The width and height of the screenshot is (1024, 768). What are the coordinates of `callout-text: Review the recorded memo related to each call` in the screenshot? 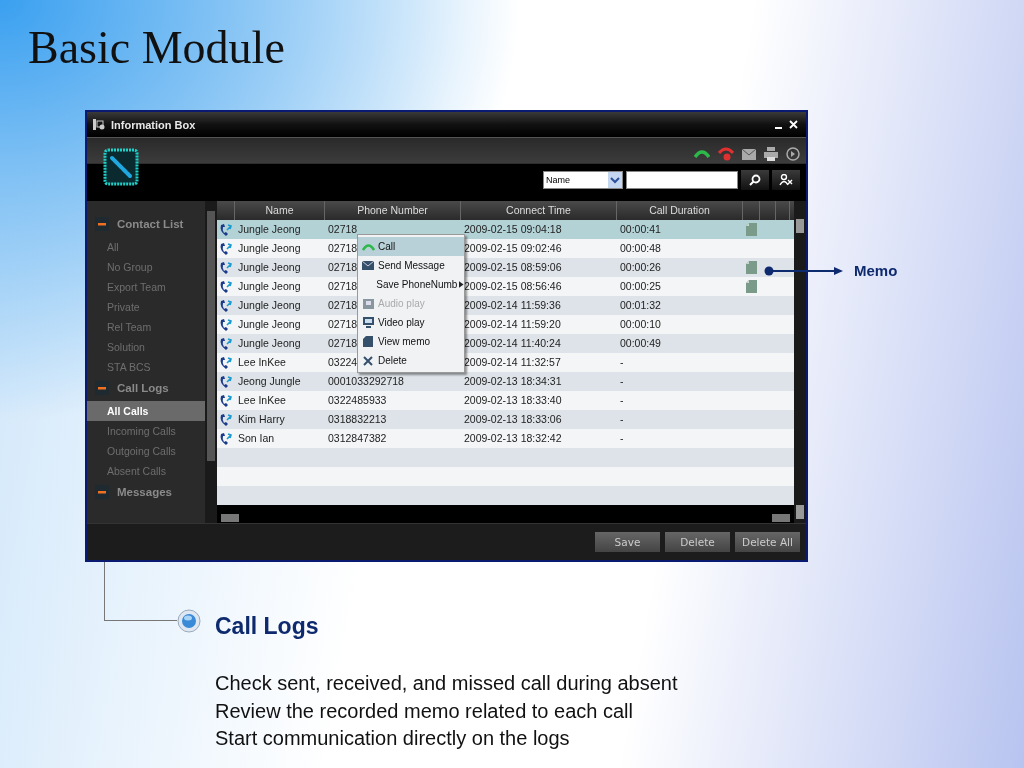 It's located at (424, 711).